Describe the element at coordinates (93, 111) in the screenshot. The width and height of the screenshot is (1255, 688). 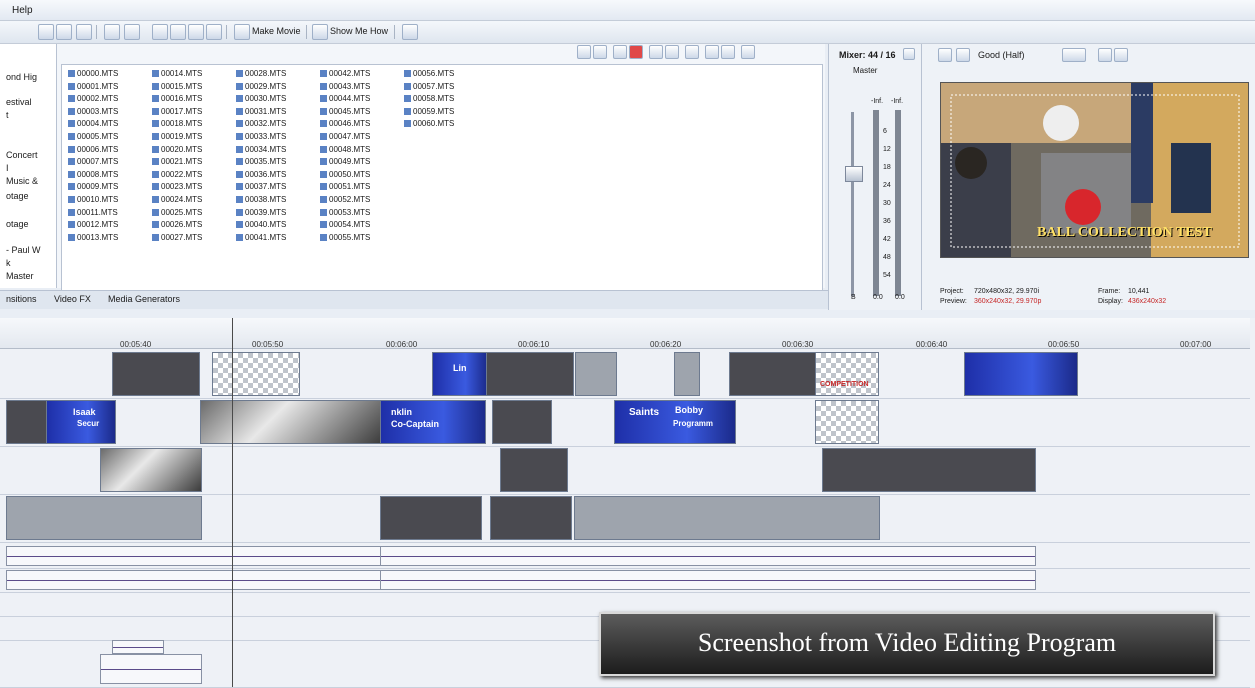
I see `media-file-item: 00003.MTS` at that location.